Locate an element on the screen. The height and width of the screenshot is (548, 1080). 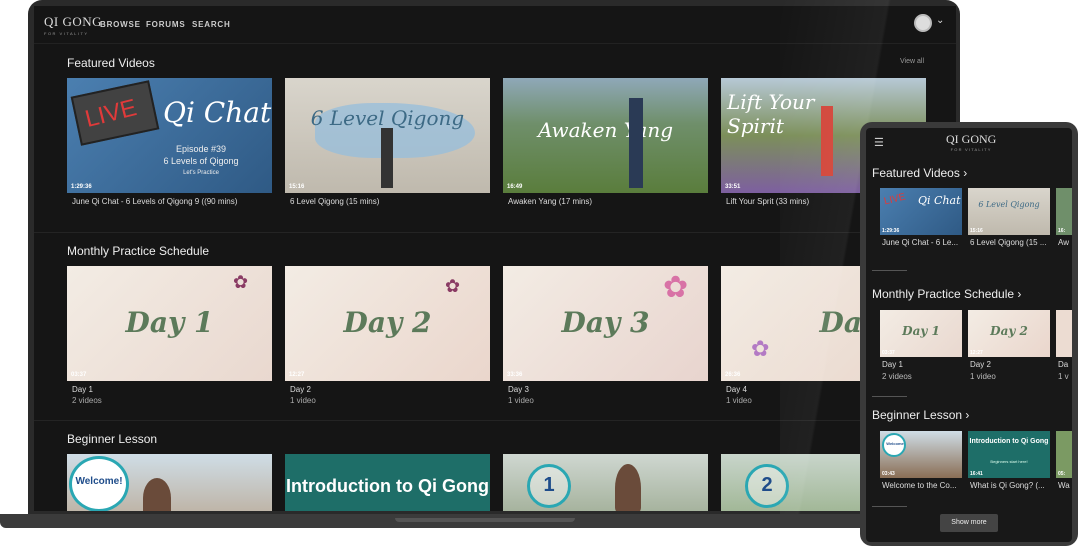
mobile-thumb: 6 Level Qigong 15:16 is located at coordinates (1009, 211).